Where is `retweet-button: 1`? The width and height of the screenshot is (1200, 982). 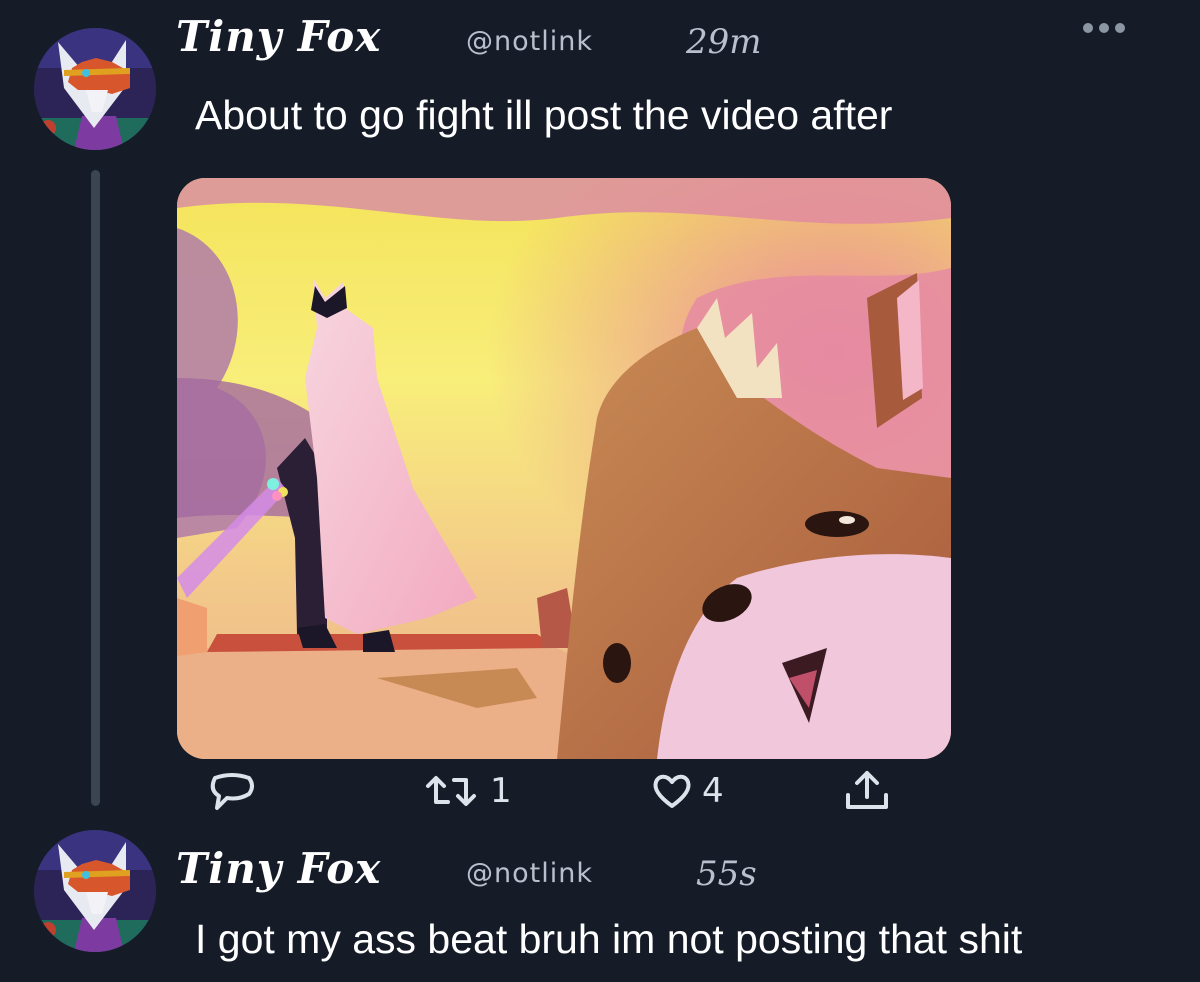
retweet-button: 1 is located at coordinates (466, 791).